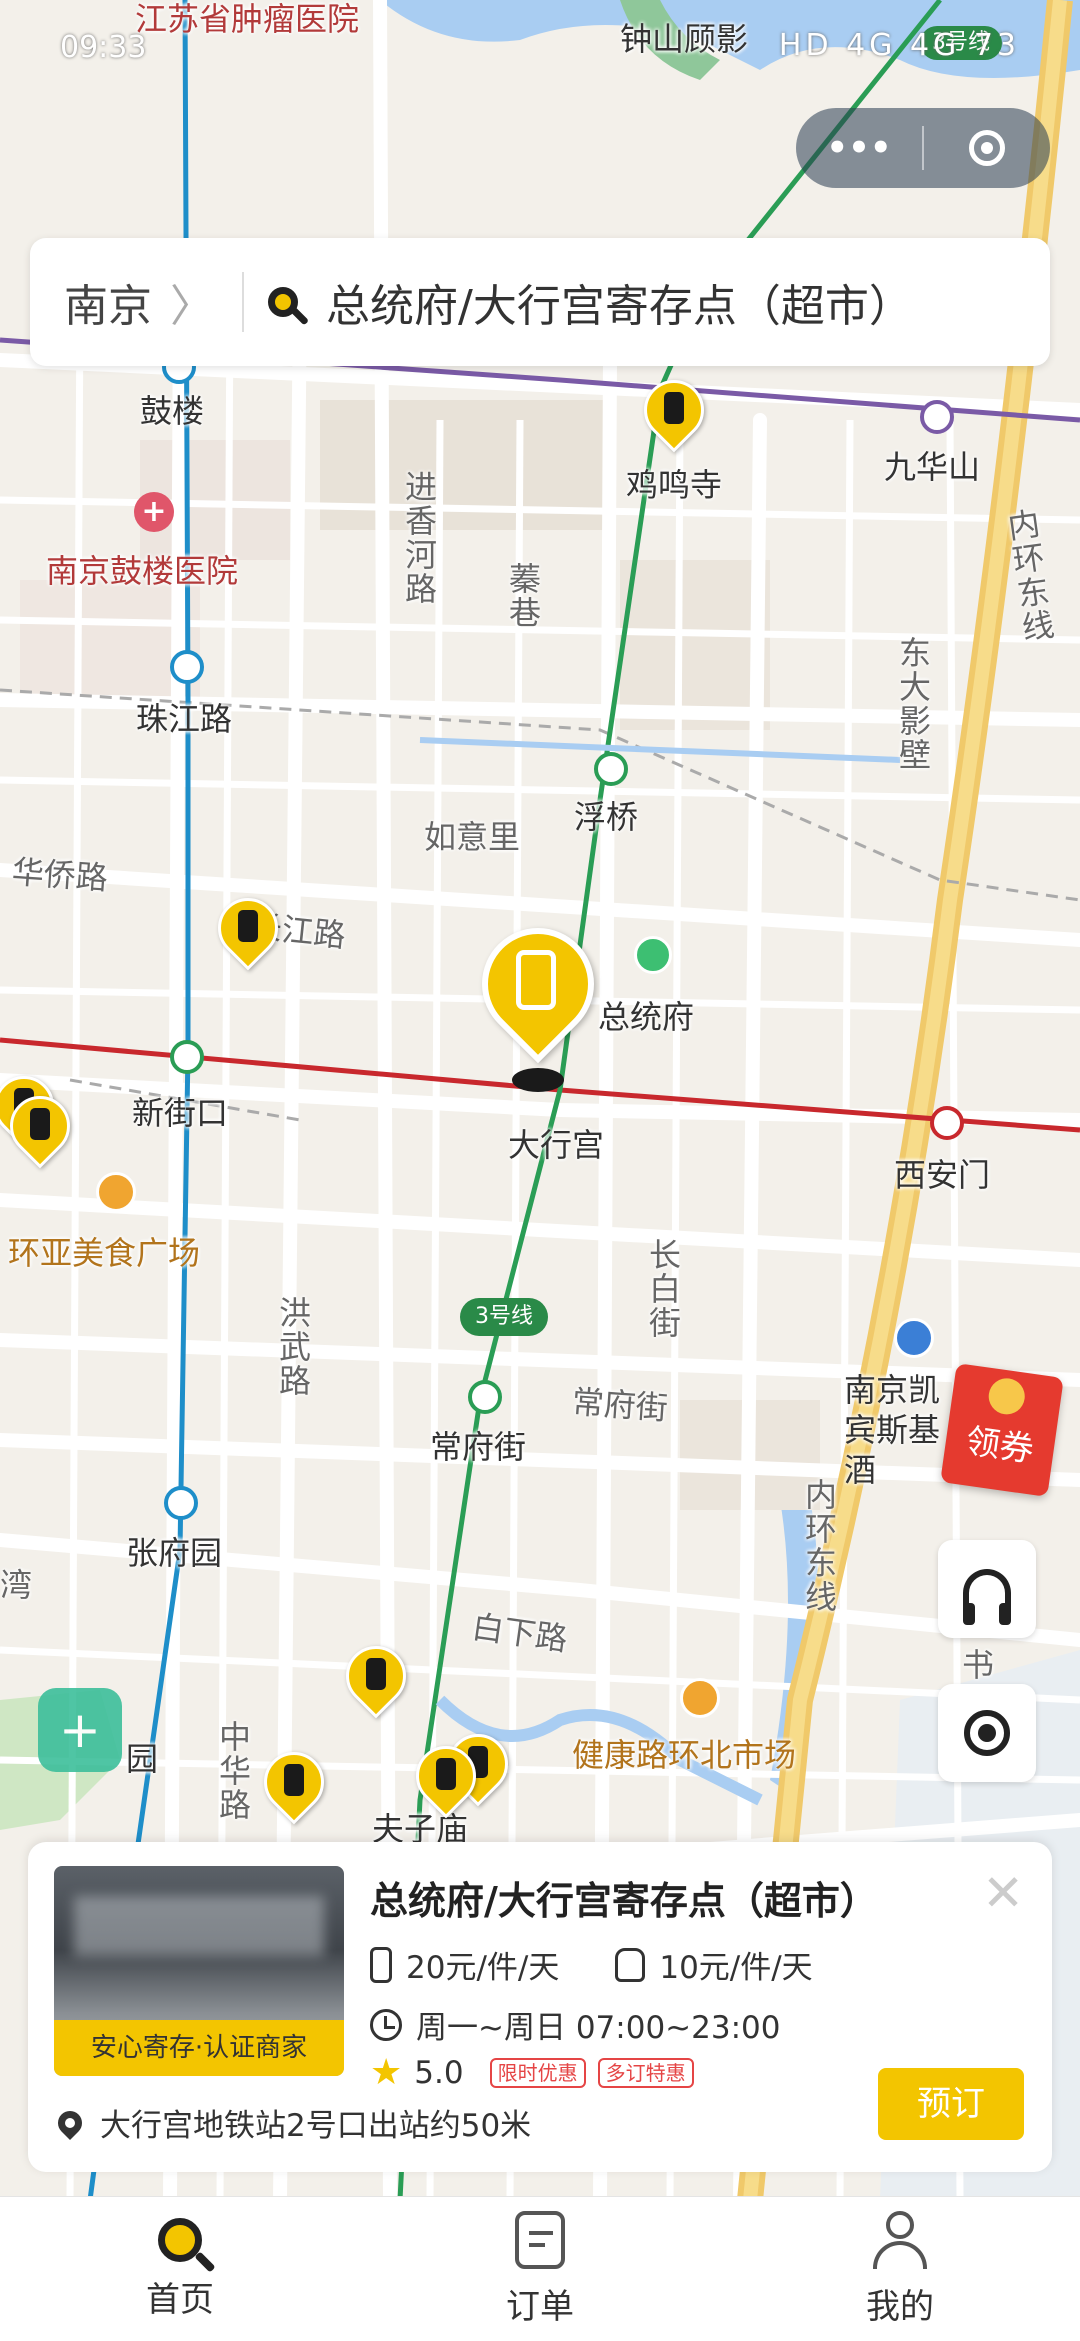 Image resolution: width=1080 pixels, height=2341 pixels. Describe the element at coordinates (472, 837) in the screenshot. I see `map-label-ruyili: 如意里` at that location.